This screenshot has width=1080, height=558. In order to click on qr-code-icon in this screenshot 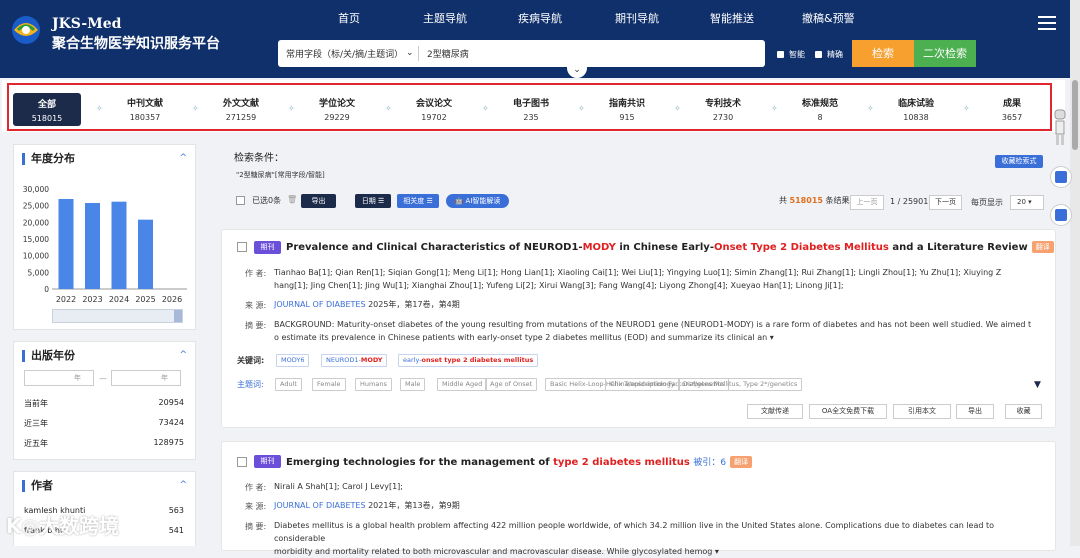, I will do `click(1061, 177)`.